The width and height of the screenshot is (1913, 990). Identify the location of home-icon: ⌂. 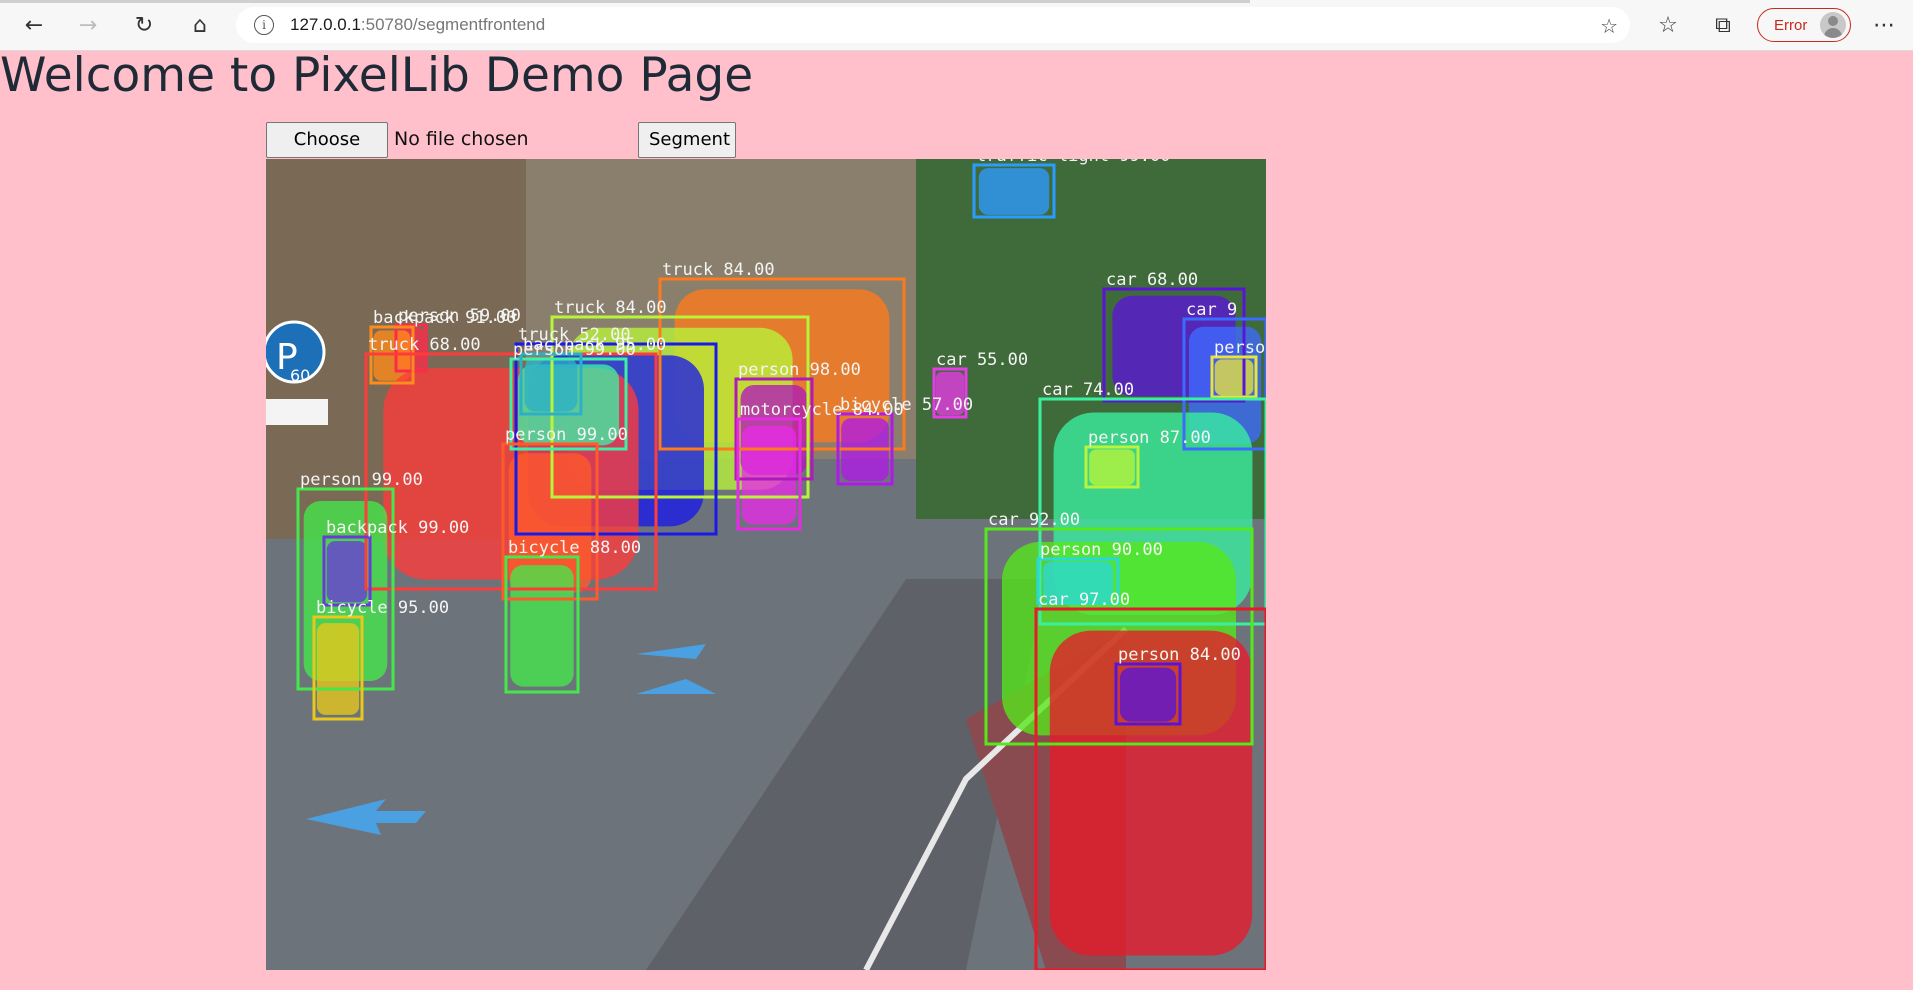
(200, 25).